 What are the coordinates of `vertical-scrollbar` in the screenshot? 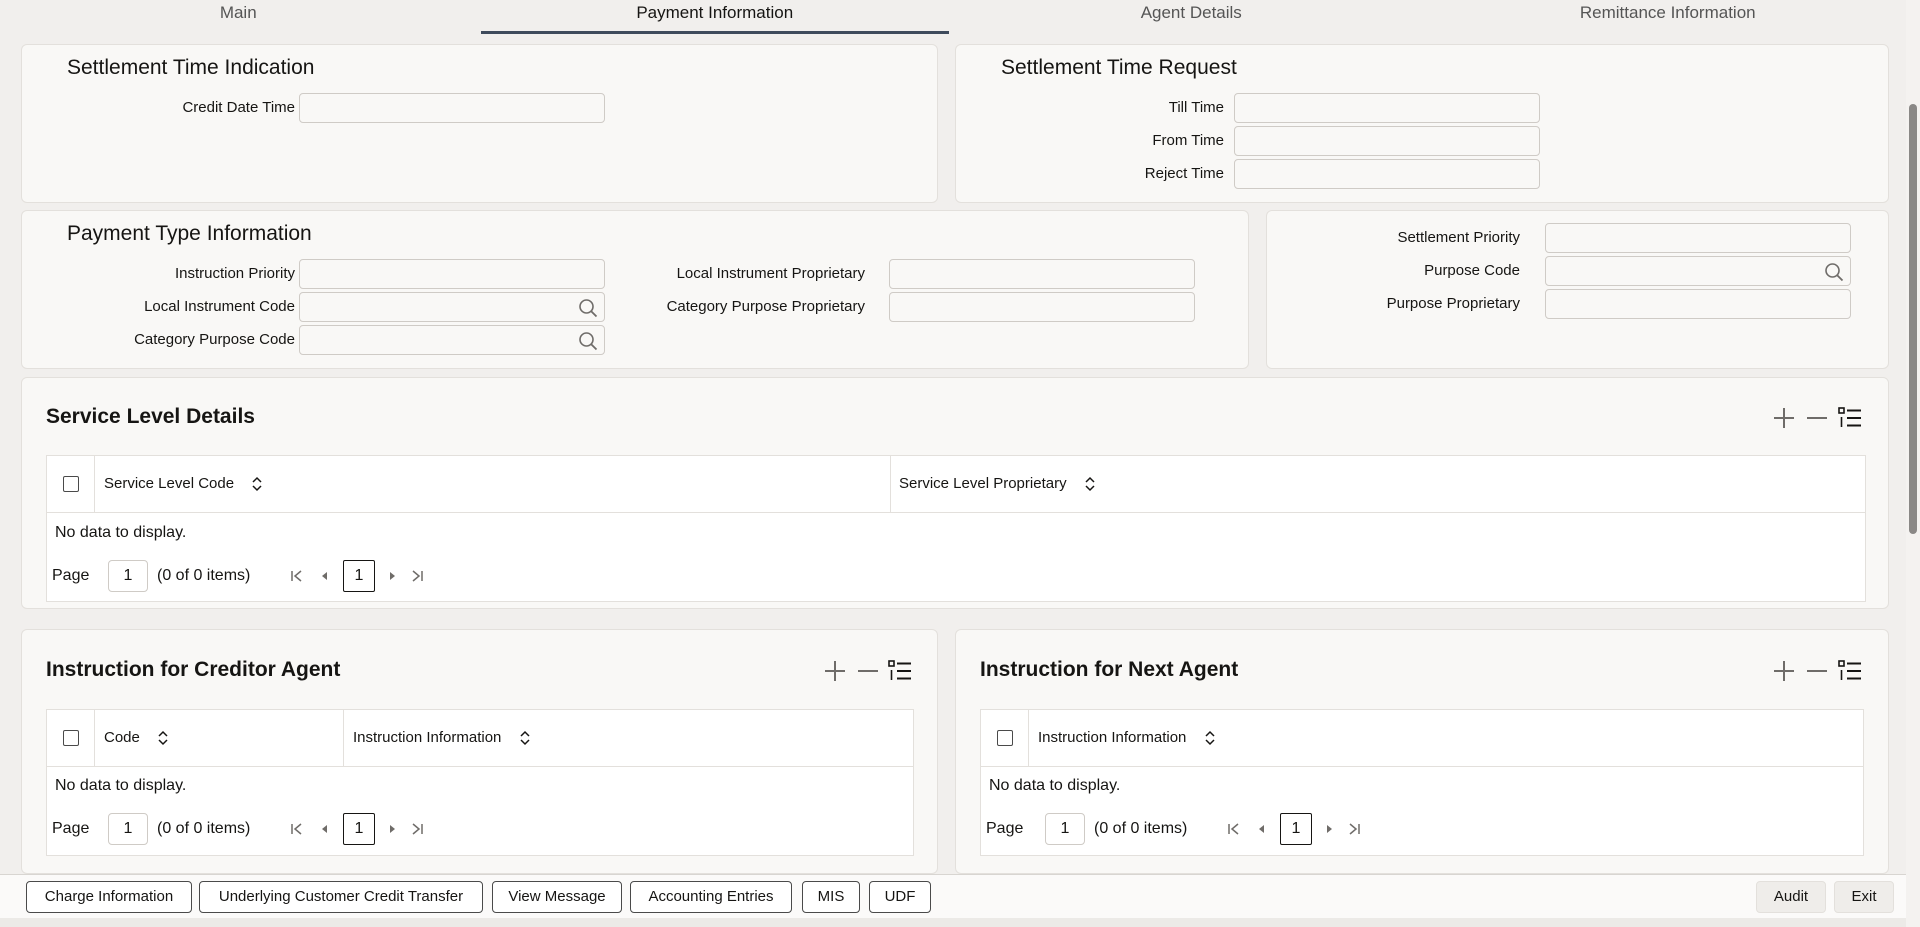 It's located at (1913, 463).